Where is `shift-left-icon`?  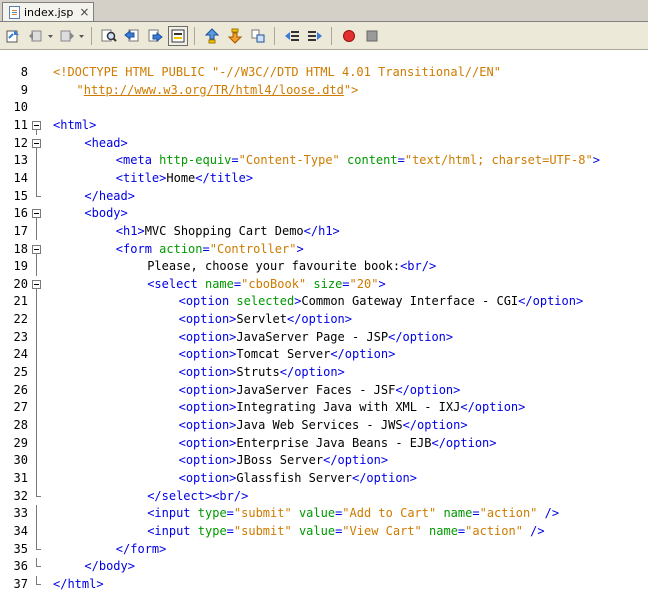 shift-left-icon is located at coordinates (292, 36).